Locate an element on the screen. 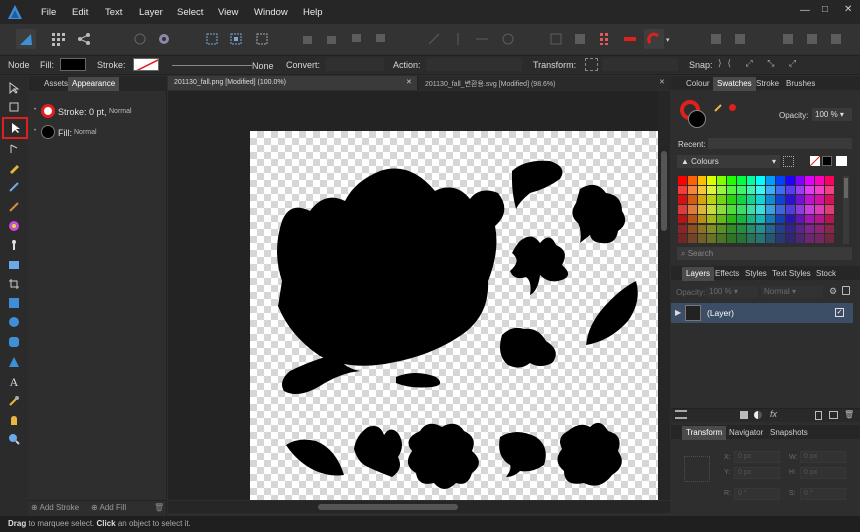 Image resolution: width=860 pixels, height=532 pixels. menu-layer: Layer is located at coordinates (151, 12).